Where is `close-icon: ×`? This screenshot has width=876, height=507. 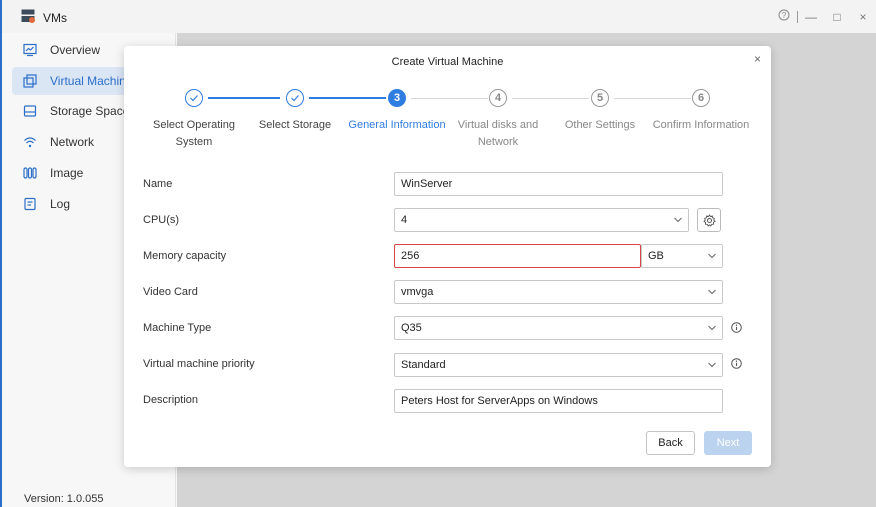 close-icon: × is located at coordinates (757, 59).